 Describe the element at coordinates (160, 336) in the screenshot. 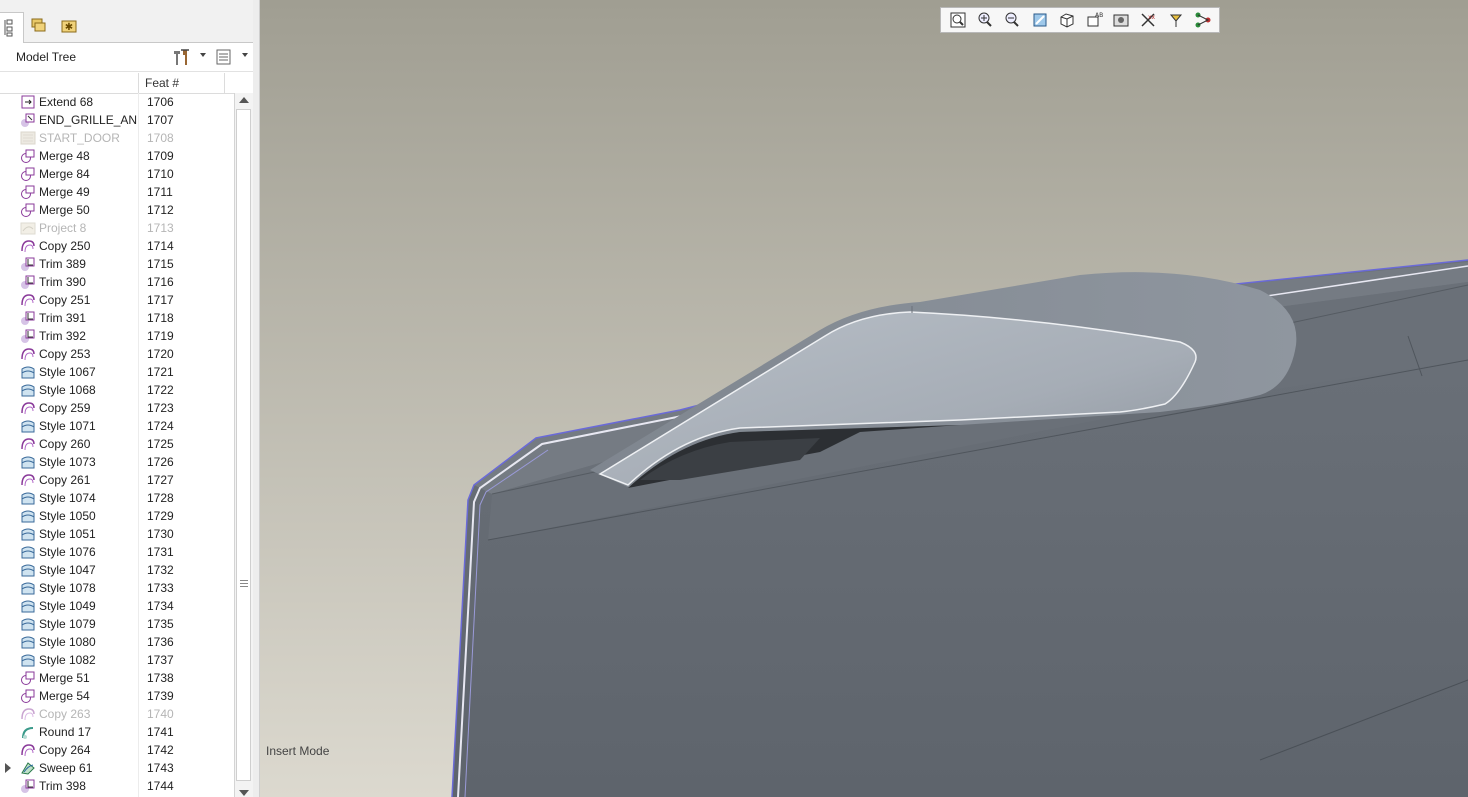

I see `feature-number: 1719` at that location.